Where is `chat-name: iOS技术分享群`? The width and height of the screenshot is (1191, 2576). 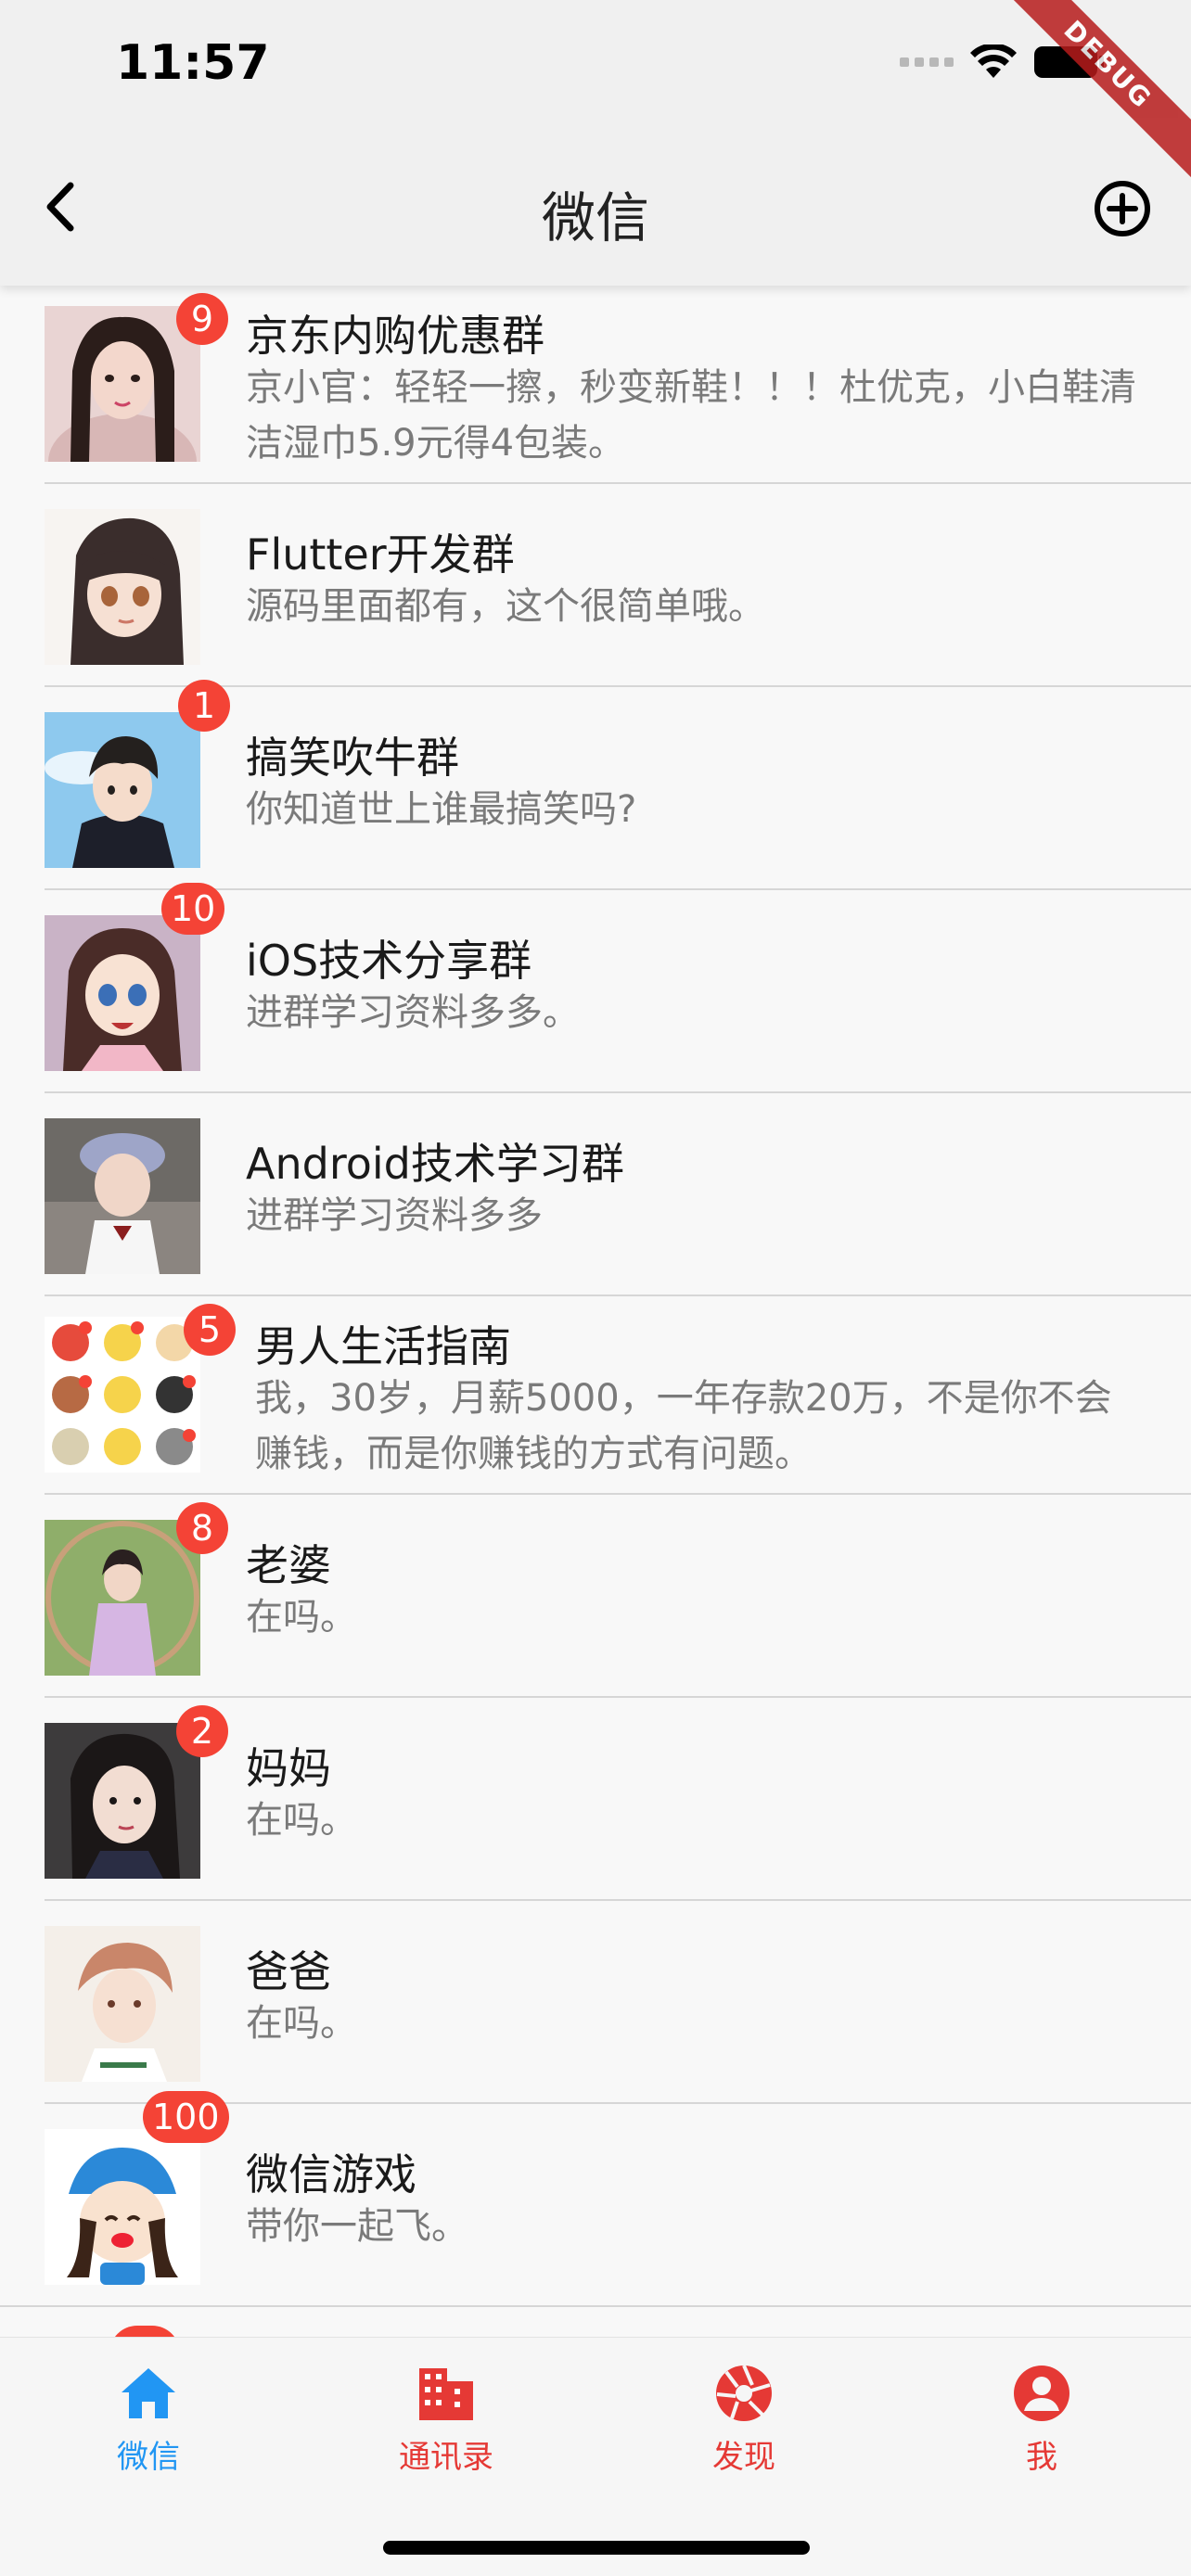 chat-name: iOS技术分享群 is located at coordinates (389, 961).